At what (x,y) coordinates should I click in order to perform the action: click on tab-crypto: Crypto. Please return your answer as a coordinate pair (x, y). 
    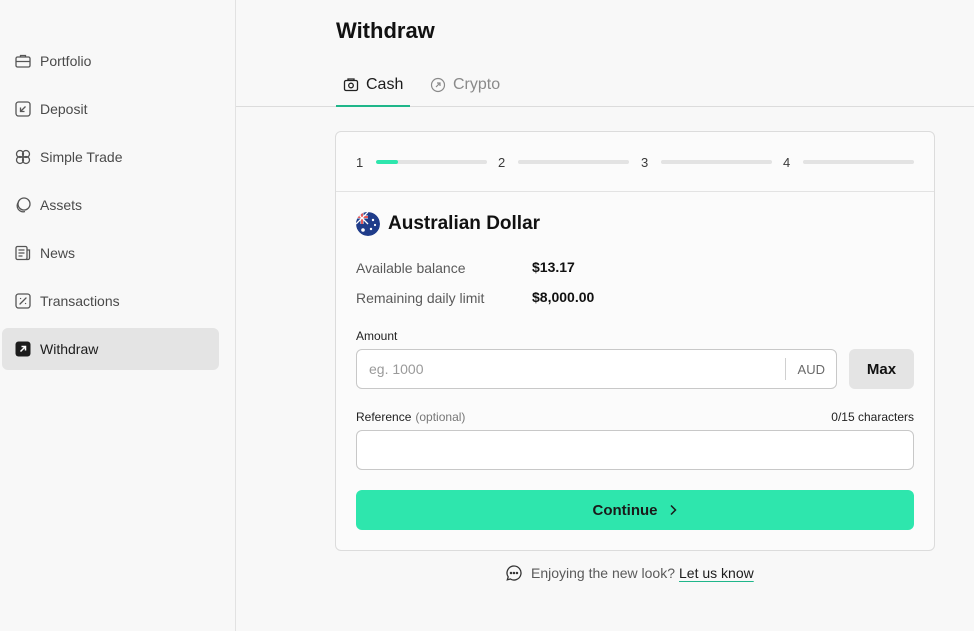
    Looking at the image, I should click on (465, 85).